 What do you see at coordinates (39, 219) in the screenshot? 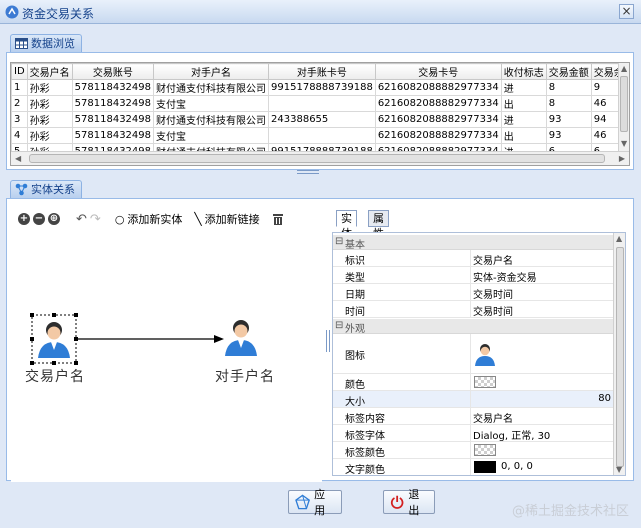
I see `zoom-out-icon: −` at bounding box center [39, 219].